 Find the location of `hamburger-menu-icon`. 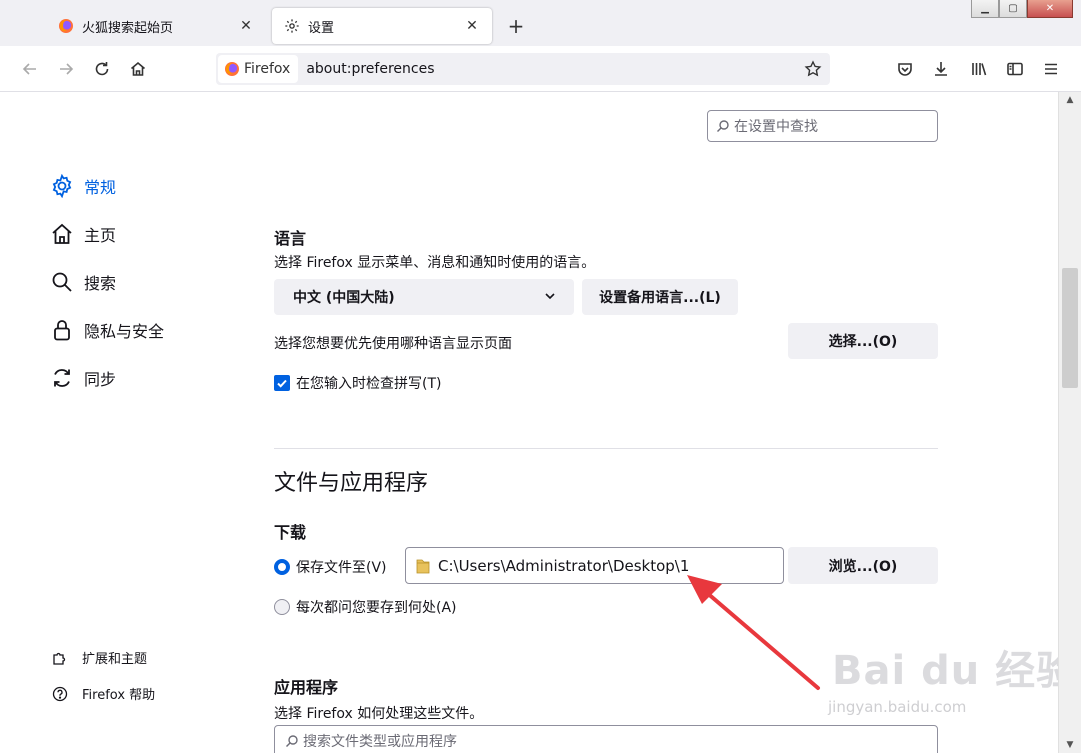

hamburger-menu-icon is located at coordinates (1051, 69).